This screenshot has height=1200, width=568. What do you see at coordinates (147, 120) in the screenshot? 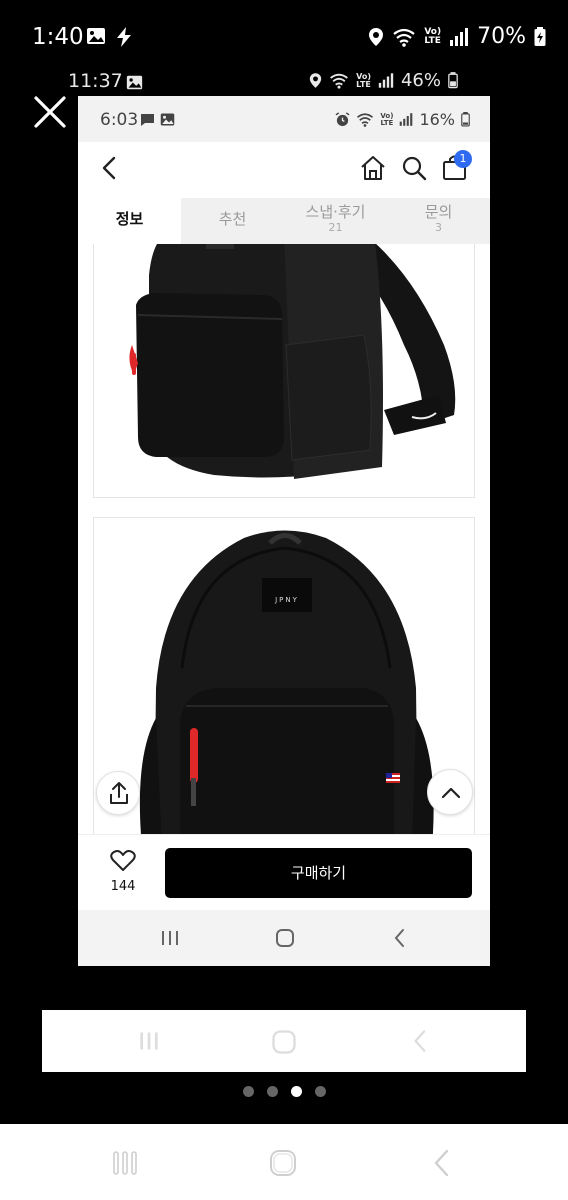
I see `message-icon` at bounding box center [147, 120].